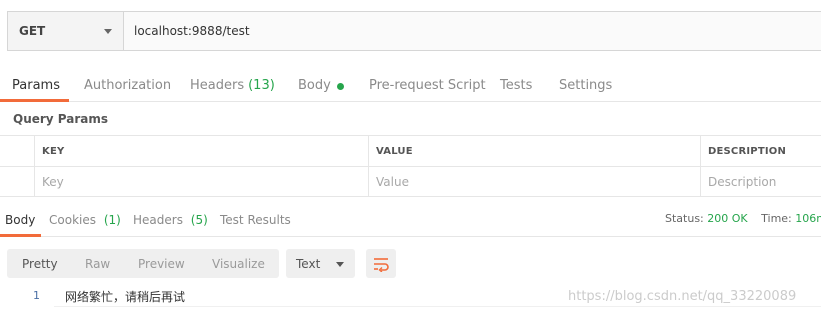 The image size is (821, 315). What do you see at coordinates (760, 151) in the screenshot?
I see `column-header-description: DESCRIPTION` at bounding box center [760, 151].